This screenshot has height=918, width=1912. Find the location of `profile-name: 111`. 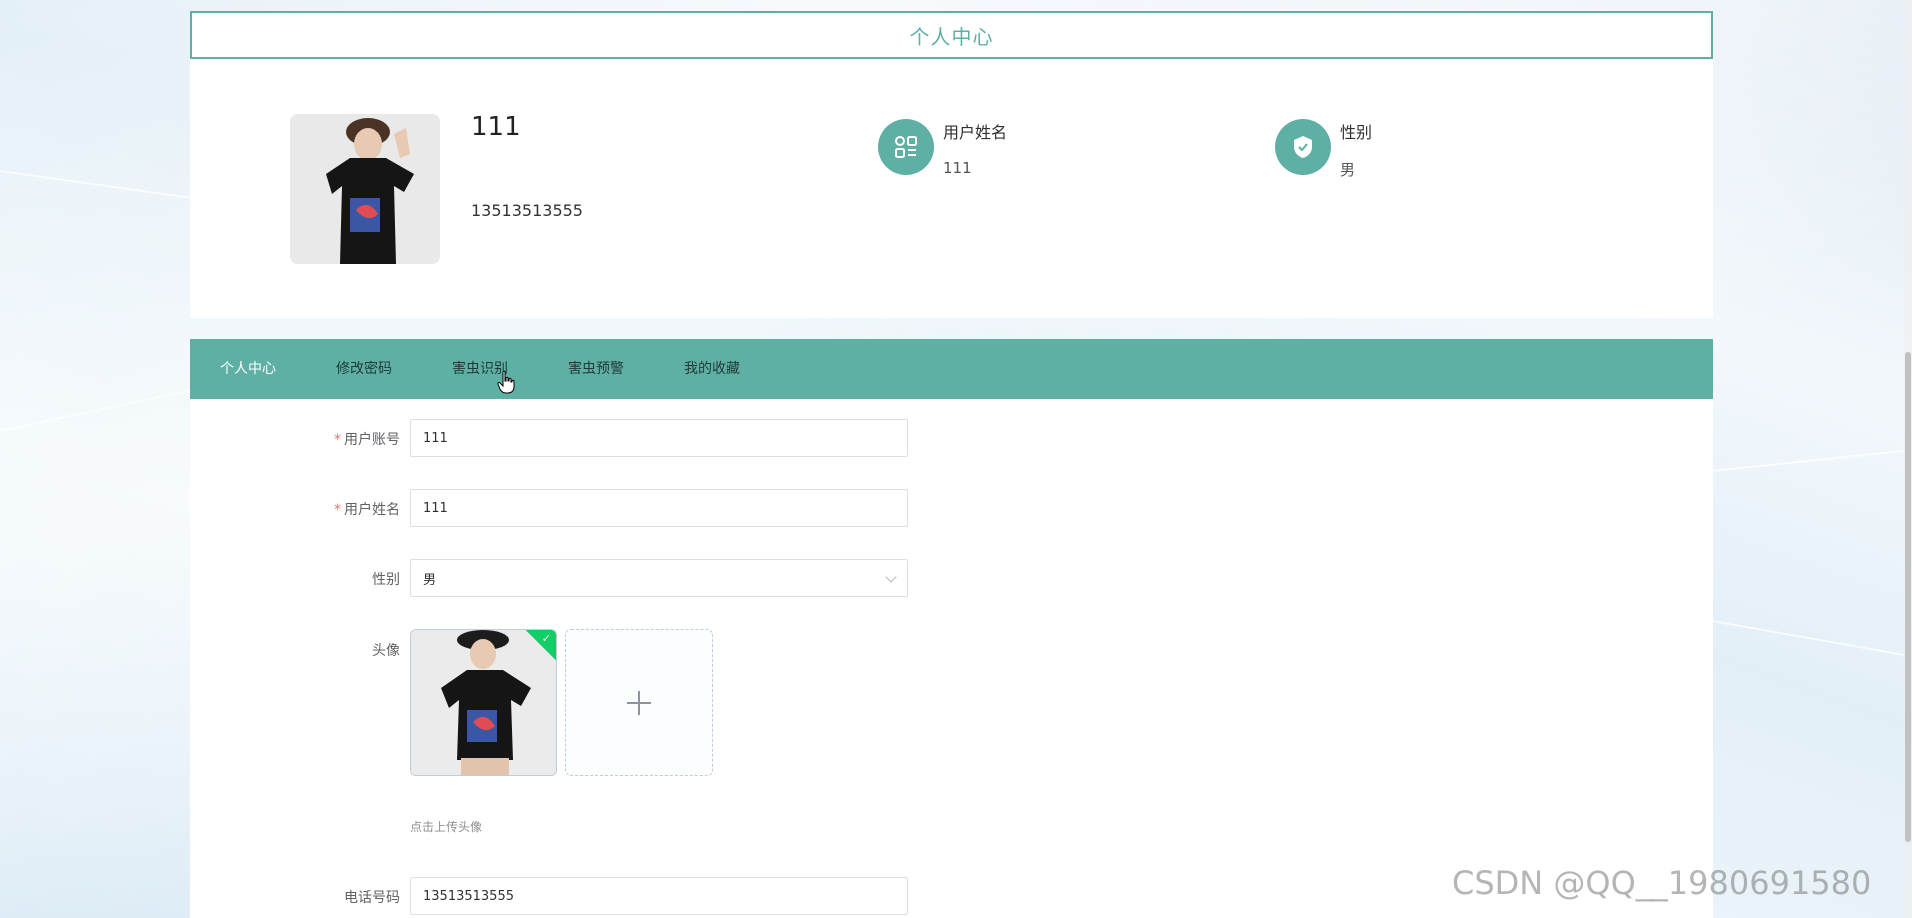

profile-name: 111 is located at coordinates (496, 127).